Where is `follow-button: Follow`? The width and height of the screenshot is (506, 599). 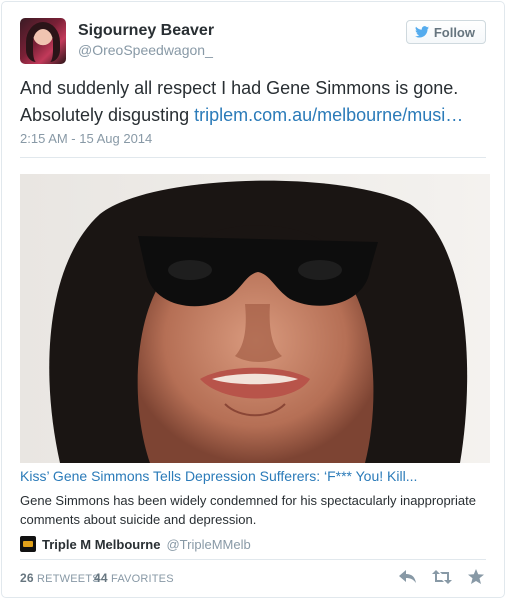
follow-button: Follow is located at coordinates (445, 32).